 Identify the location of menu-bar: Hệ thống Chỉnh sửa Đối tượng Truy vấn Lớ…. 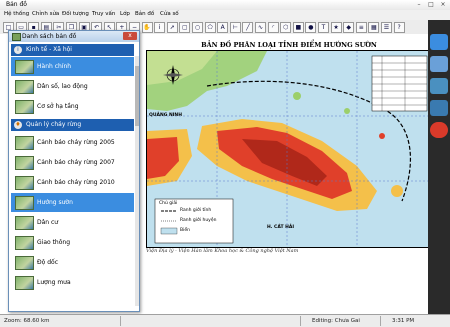
(225, 15).